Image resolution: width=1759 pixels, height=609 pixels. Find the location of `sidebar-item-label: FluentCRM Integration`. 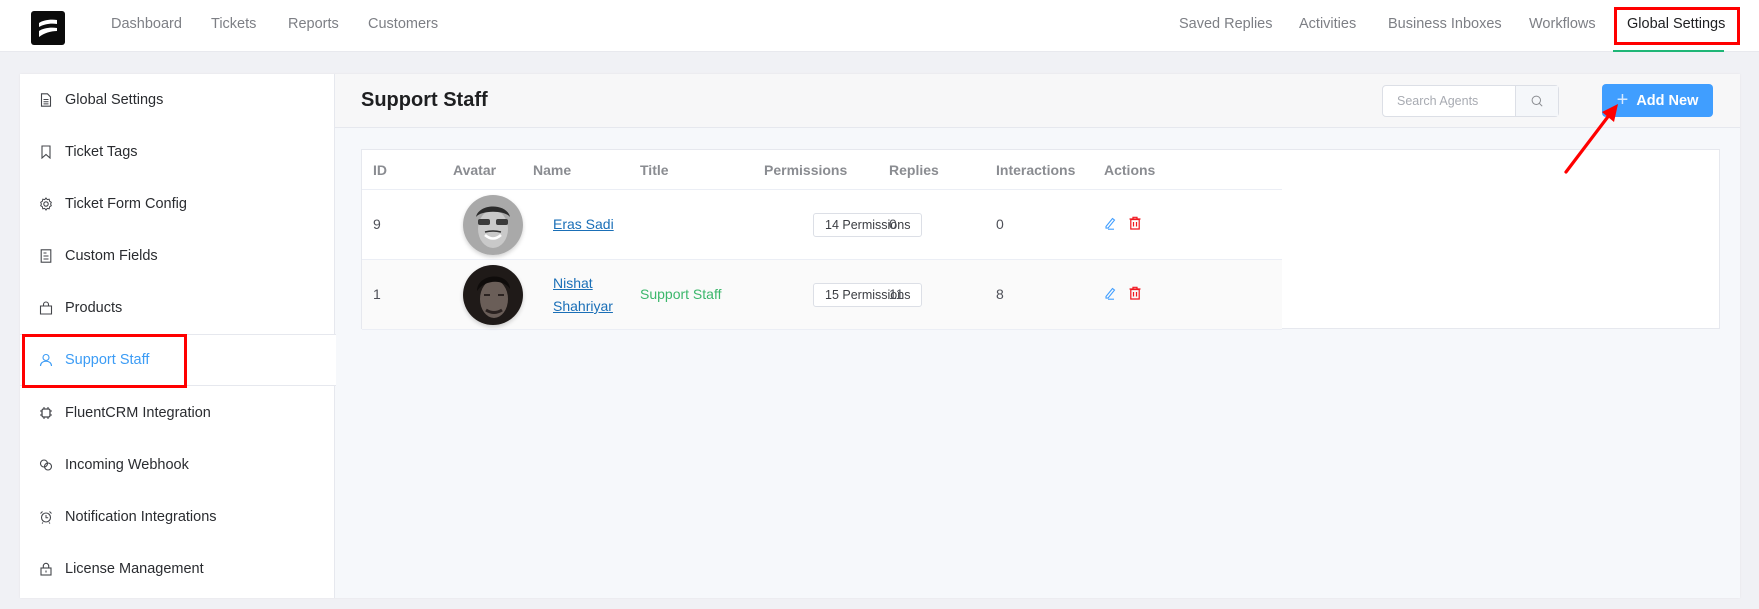

sidebar-item-label: FluentCRM Integration is located at coordinates (138, 413).